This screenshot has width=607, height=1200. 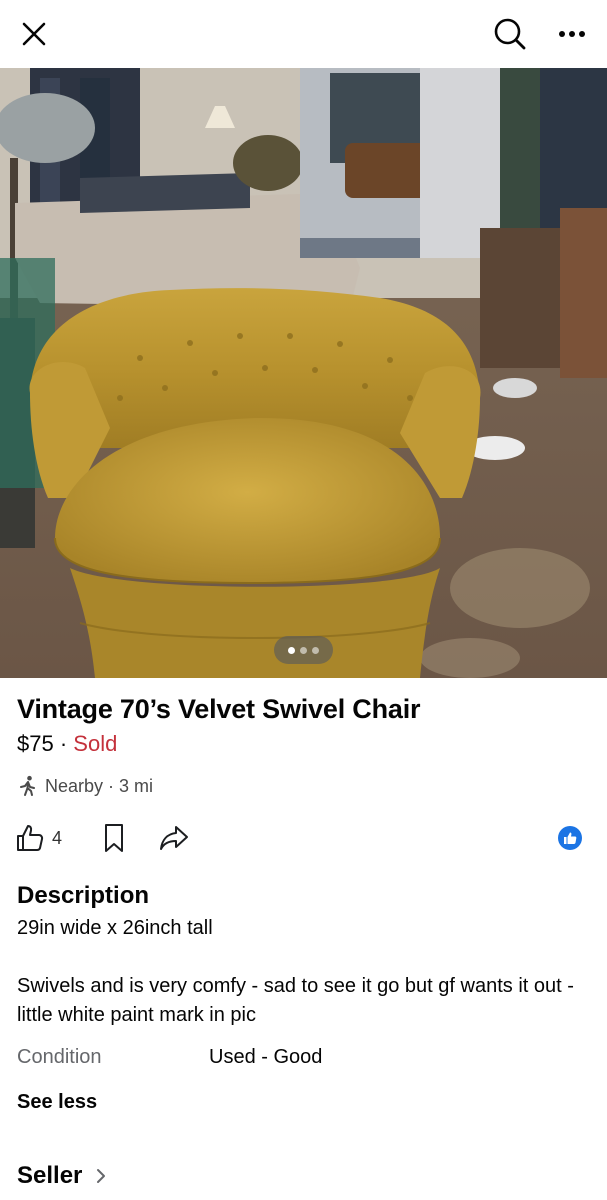 What do you see at coordinates (27, 785) in the screenshot?
I see `walking-person-icon` at bounding box center [27, 785].